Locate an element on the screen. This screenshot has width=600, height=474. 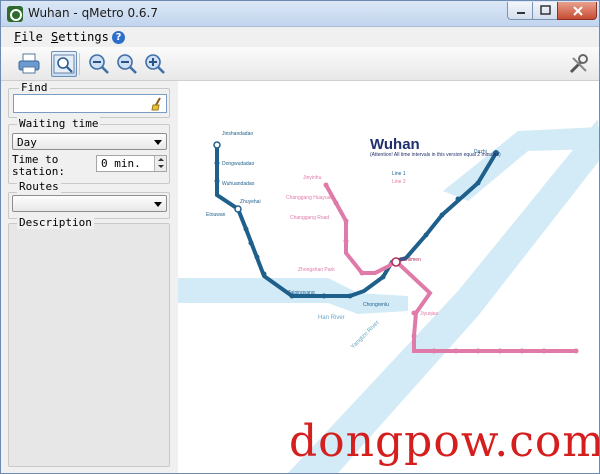
help-icon: ? is located at coordinates (118, 37).